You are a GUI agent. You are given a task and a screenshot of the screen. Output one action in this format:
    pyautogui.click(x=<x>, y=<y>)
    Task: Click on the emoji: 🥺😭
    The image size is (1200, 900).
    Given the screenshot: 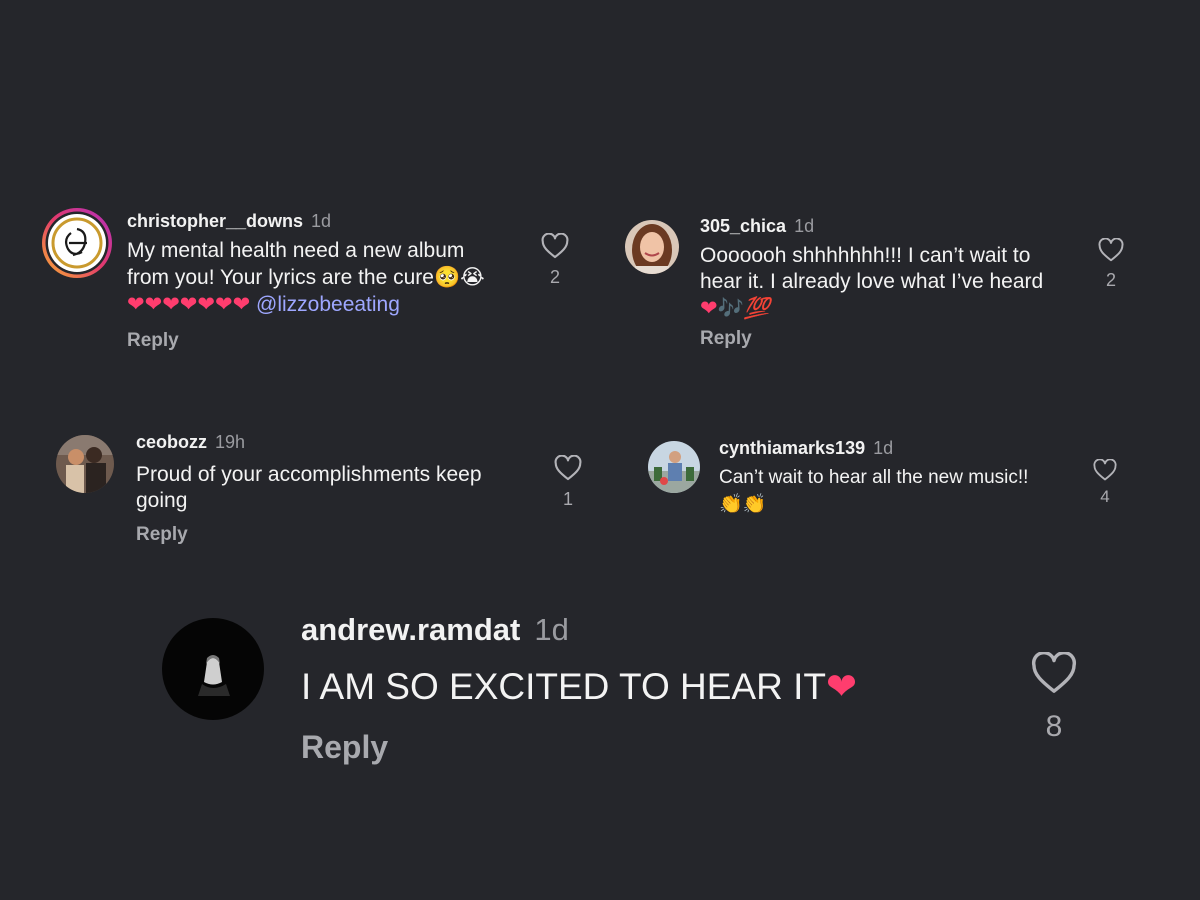 What is the action you would take?
    pyautogui.click(x=459, y=277)
    